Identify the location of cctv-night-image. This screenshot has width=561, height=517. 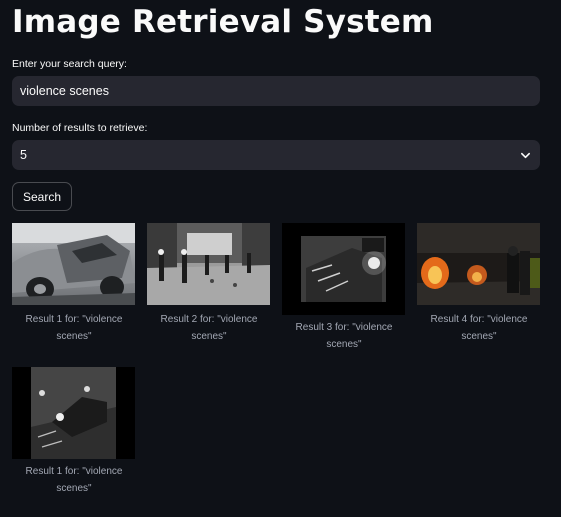
(343, 269).